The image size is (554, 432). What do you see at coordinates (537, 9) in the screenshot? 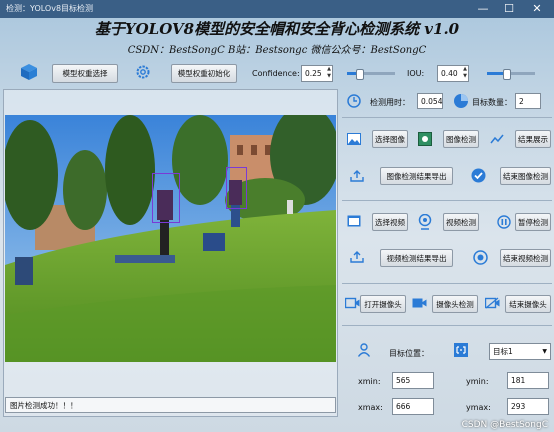
I see `close-button: ✕` at bounding box center [537, 9].